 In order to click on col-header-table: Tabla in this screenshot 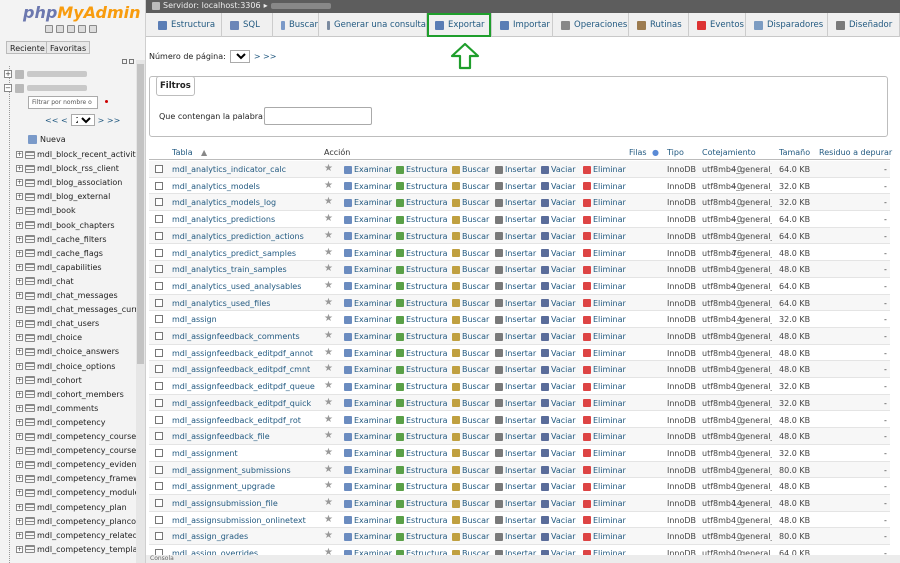, I will do `click(182, 152)`.